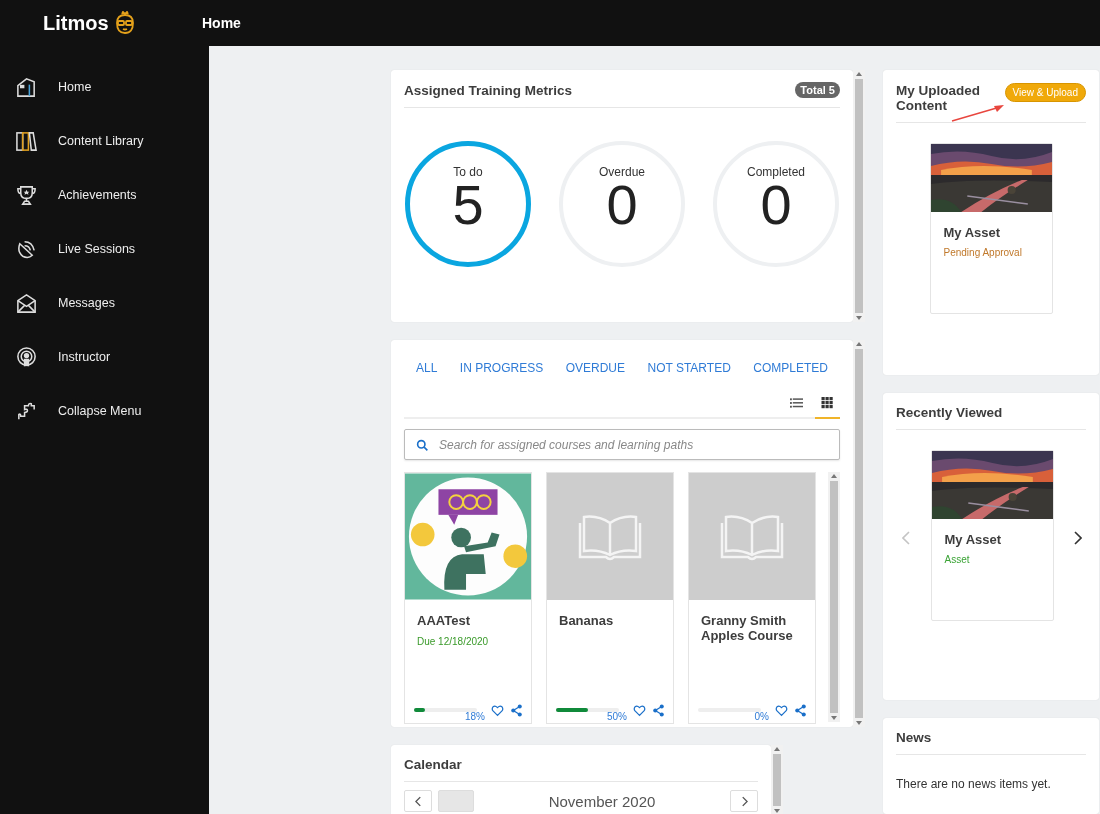 The image size is (1100, 814). Describe the element at coordinates (914, 738) in the screenshot. I see `card-title: News` at that location.